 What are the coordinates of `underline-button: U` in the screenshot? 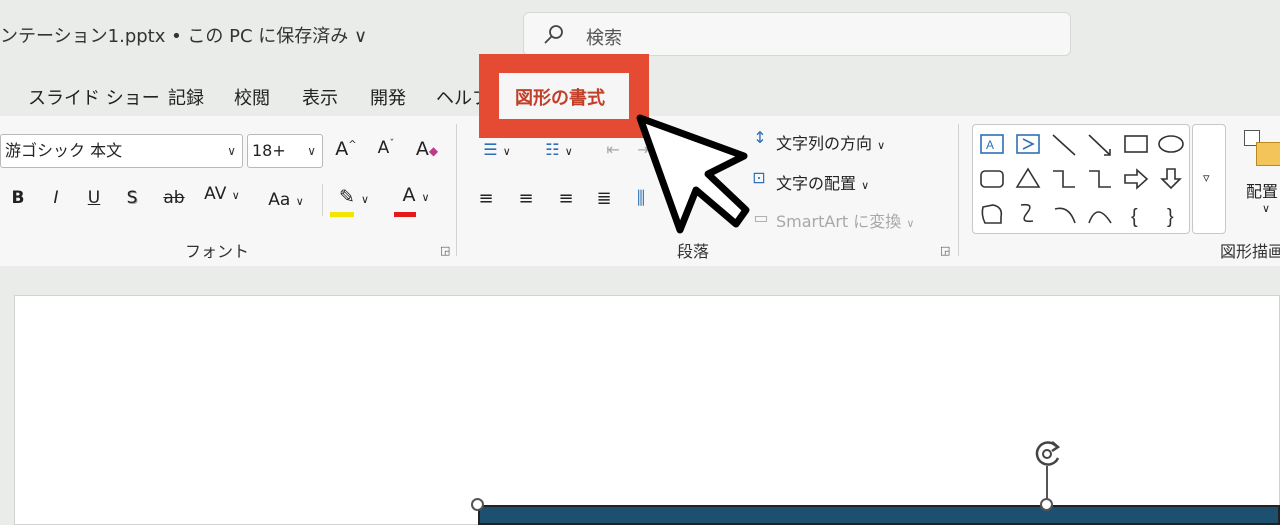 It's located at (94, 198).